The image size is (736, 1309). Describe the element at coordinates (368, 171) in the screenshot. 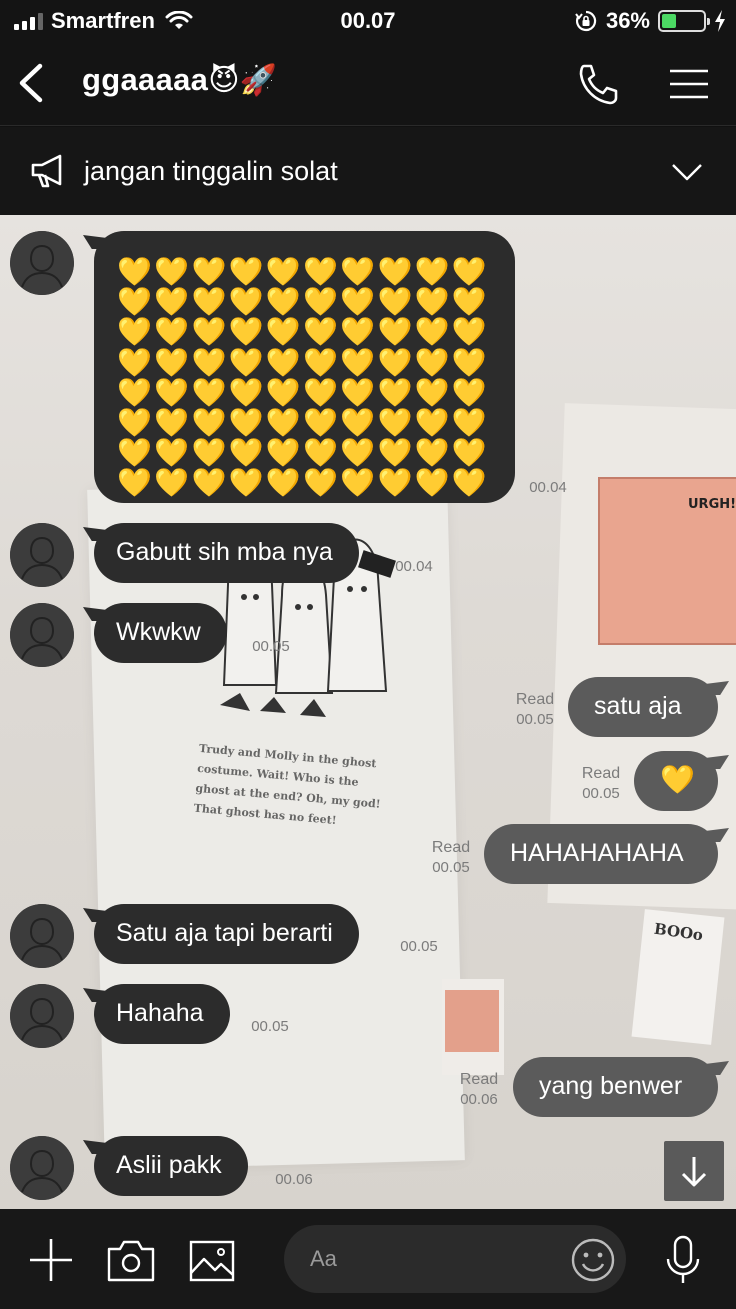

I see `announcement-bar: jangan tinggalin solat` at that location.